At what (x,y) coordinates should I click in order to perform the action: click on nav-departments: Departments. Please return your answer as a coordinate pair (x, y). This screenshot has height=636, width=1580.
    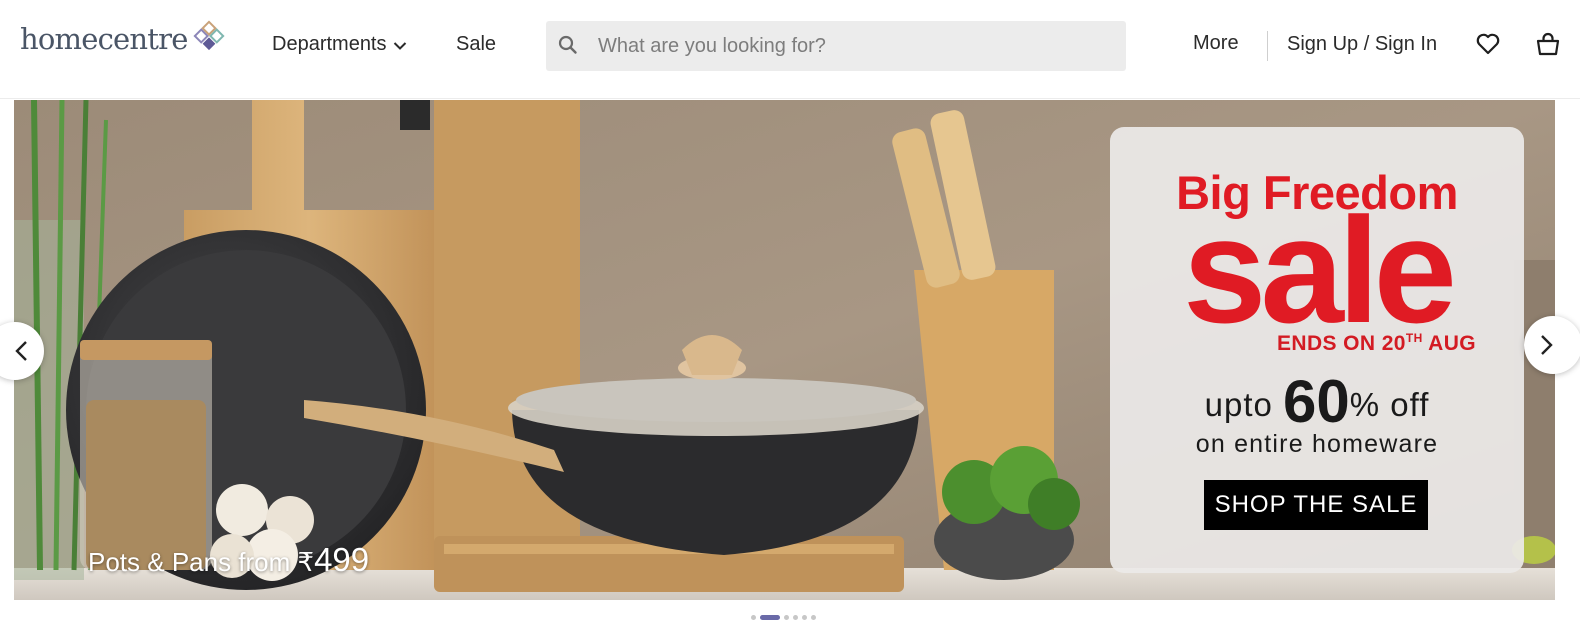
    Looking at the image, I should click on (339, 44).